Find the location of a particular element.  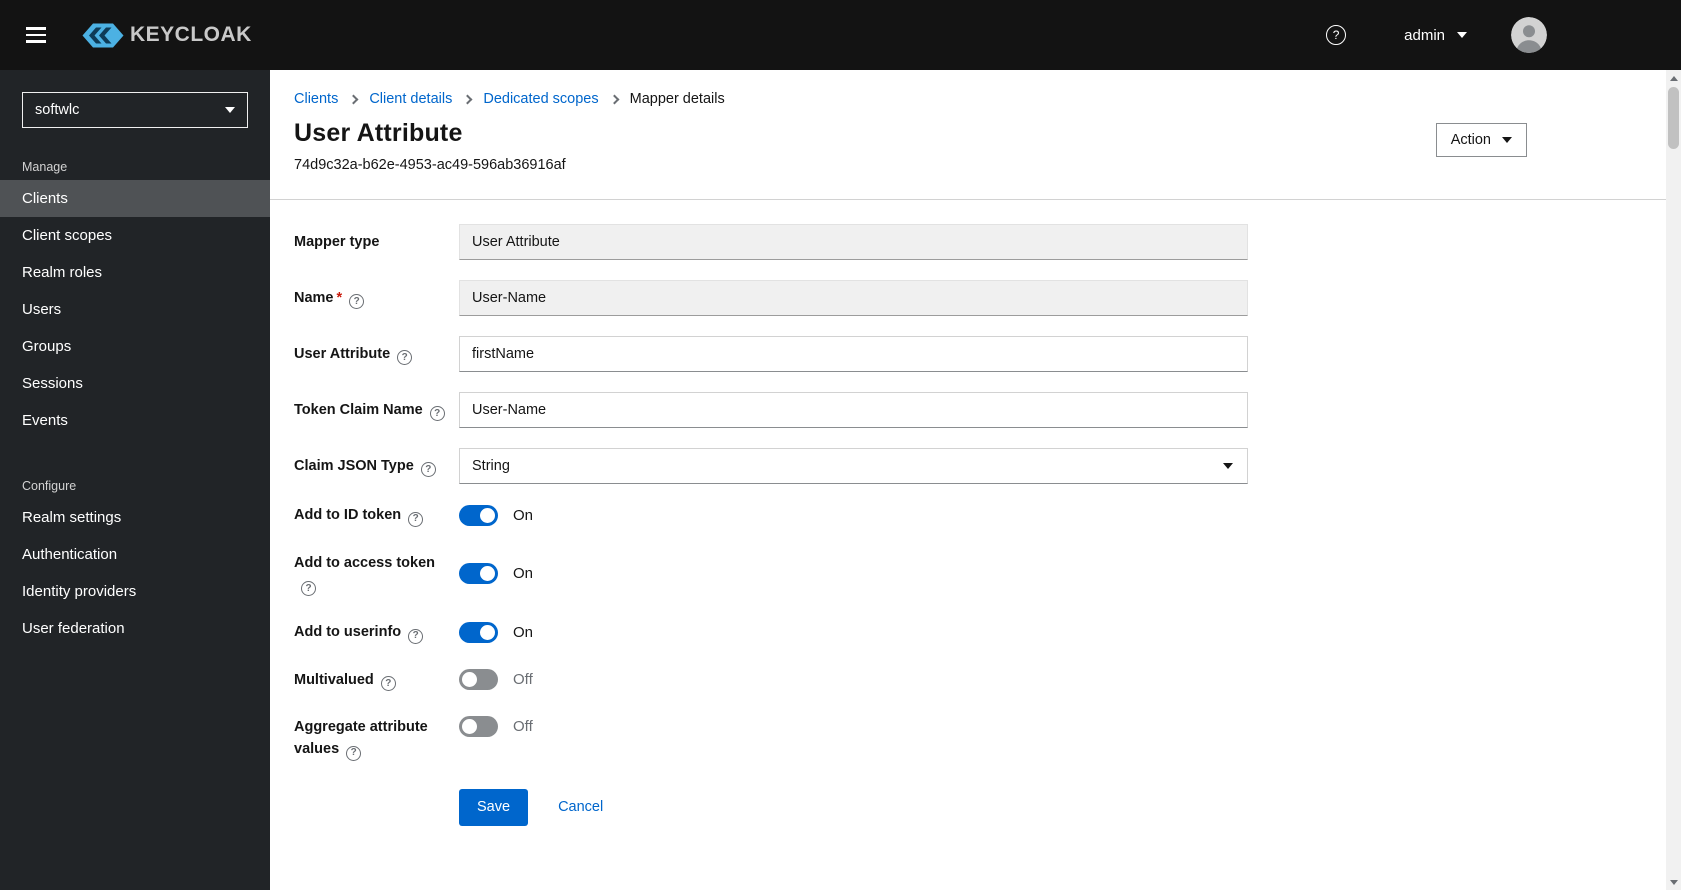

form-row-aggregate-attribute-values: Aggregate attribute values Off is located at coordinates (975, 738).